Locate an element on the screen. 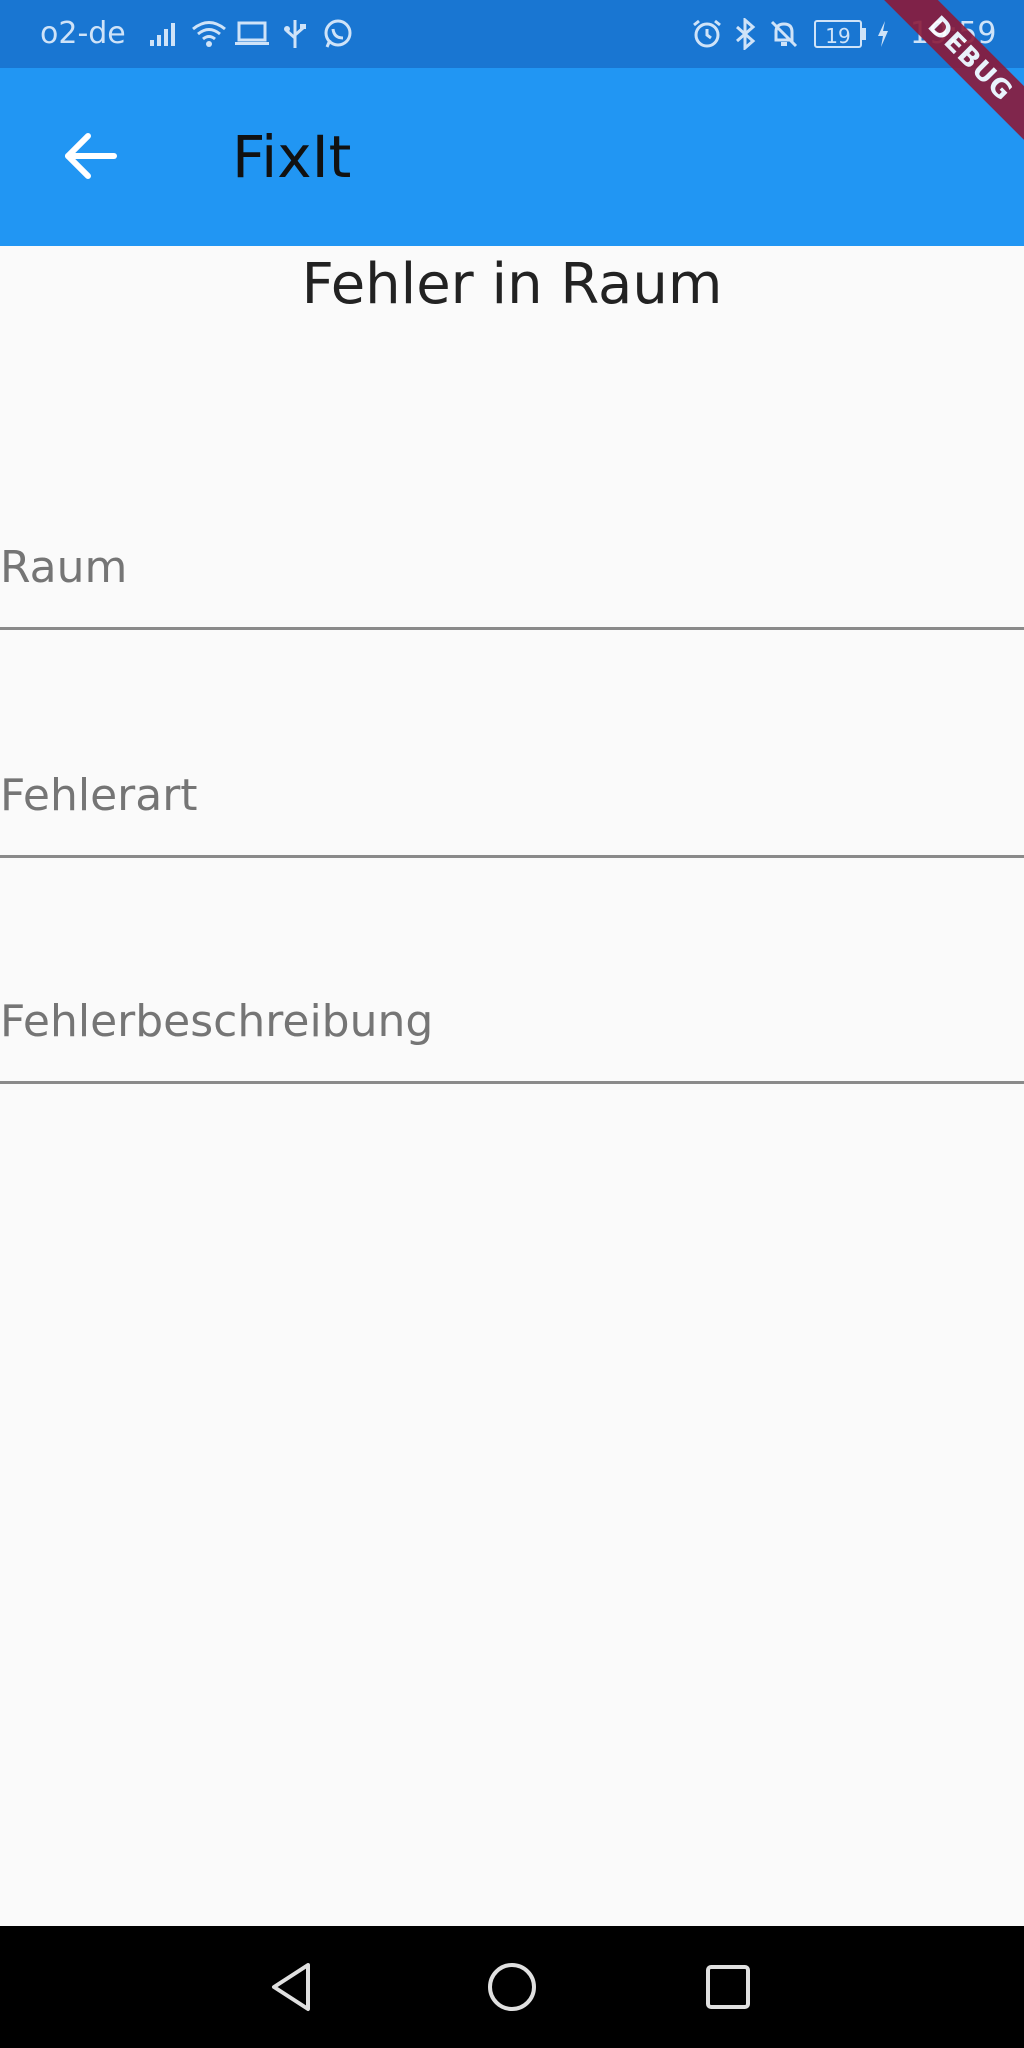  nav-home-button is located at coordinates (512, 1987).